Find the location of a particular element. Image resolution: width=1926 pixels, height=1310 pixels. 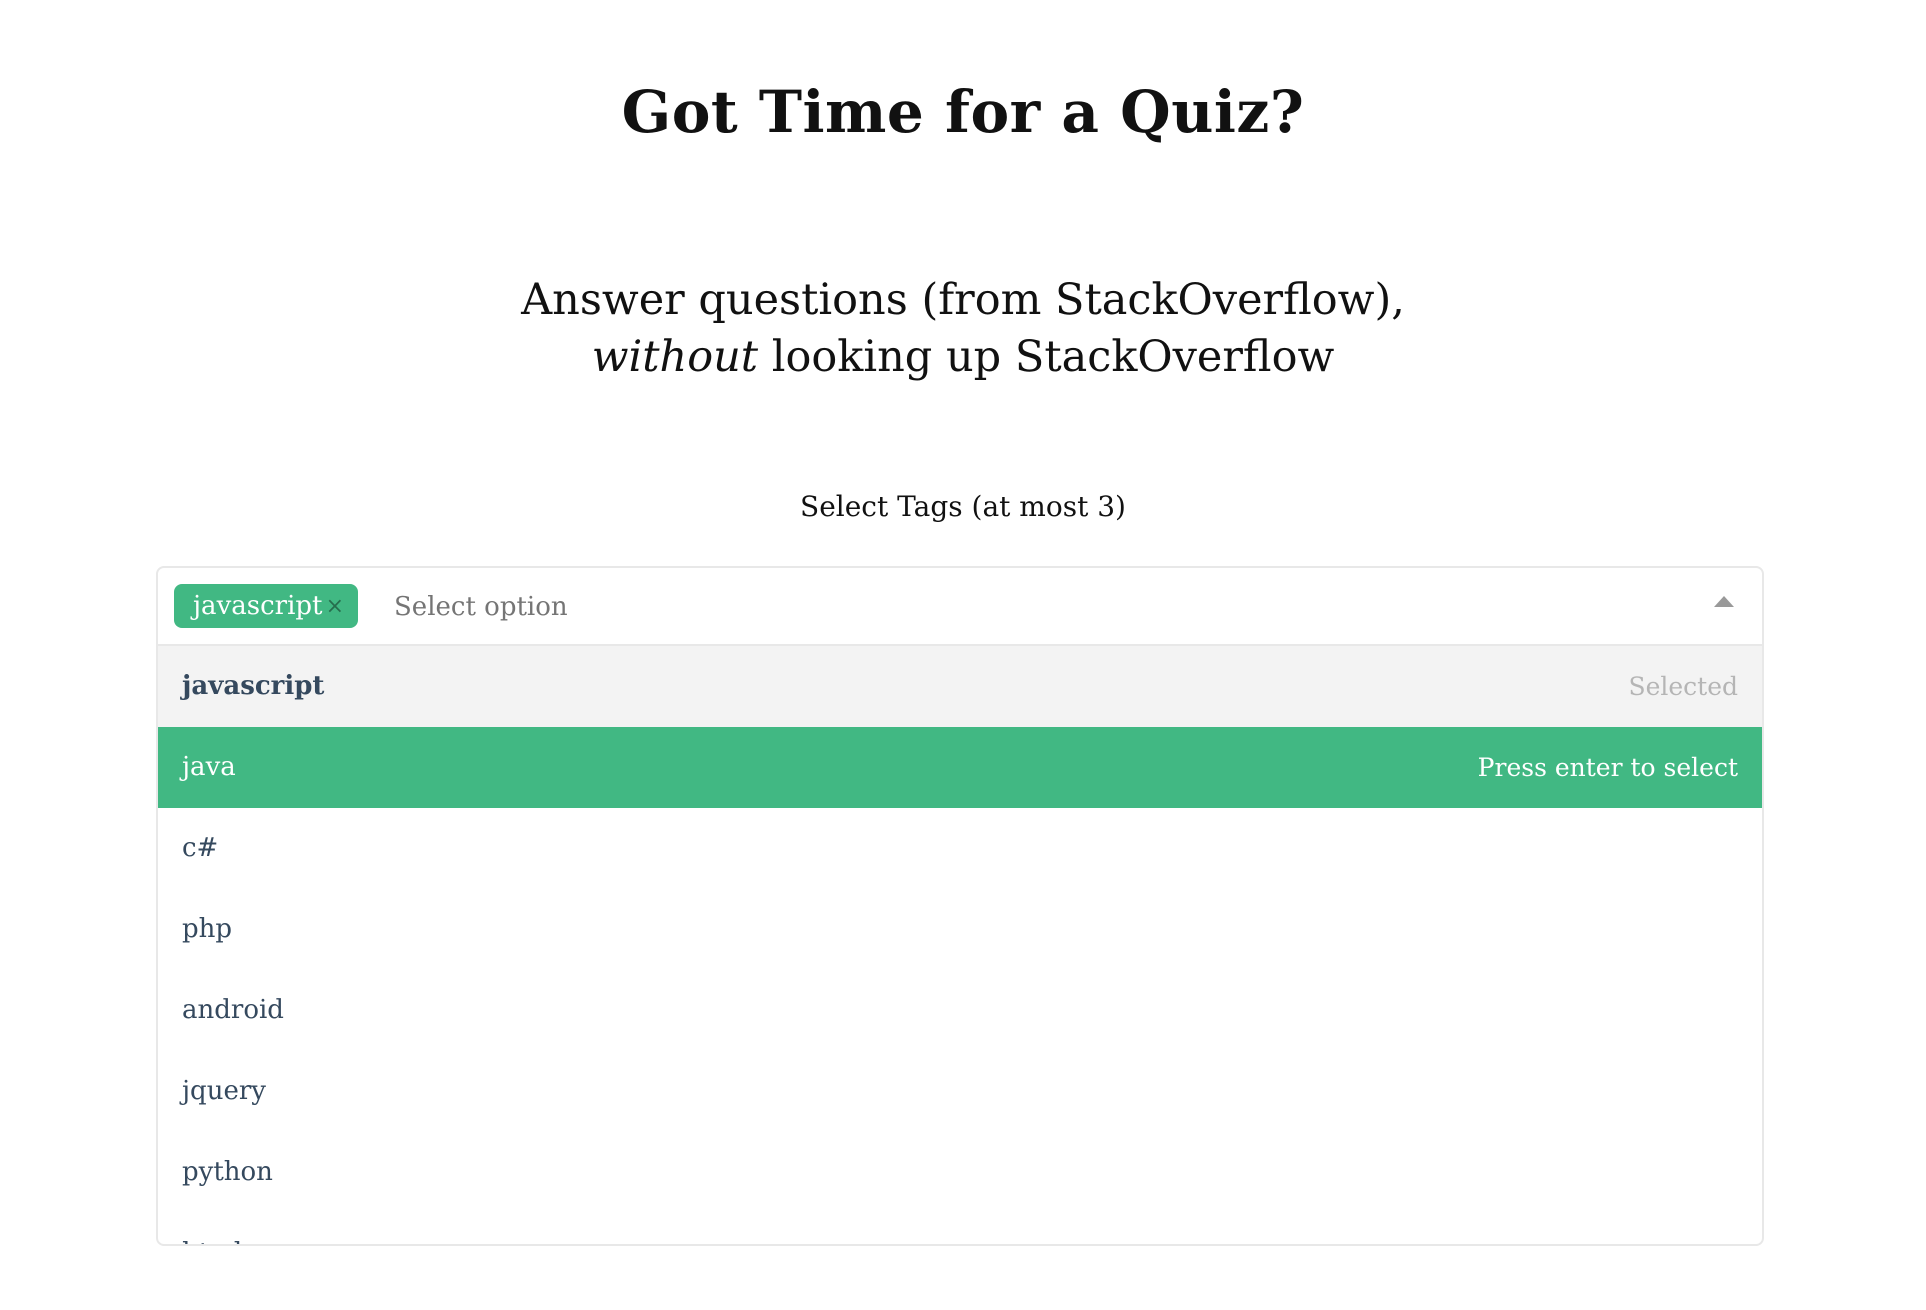

option-label: c# is located at coordinates (200, 848).